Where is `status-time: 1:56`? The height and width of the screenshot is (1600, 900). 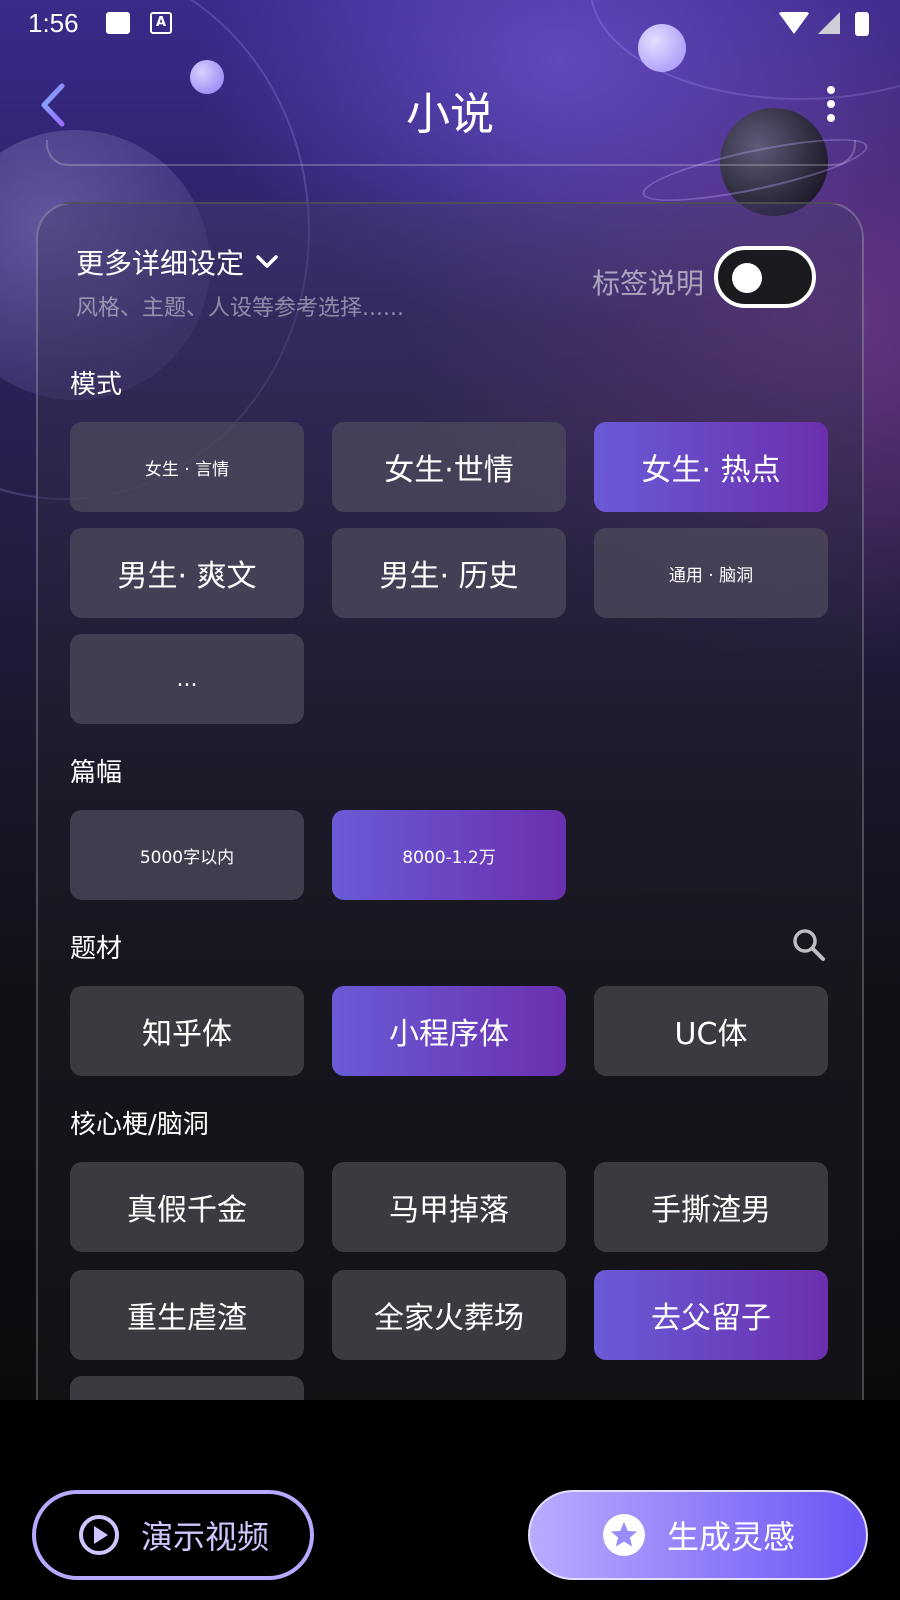
status-time: 1:56 is located at coordinates (53, 23).